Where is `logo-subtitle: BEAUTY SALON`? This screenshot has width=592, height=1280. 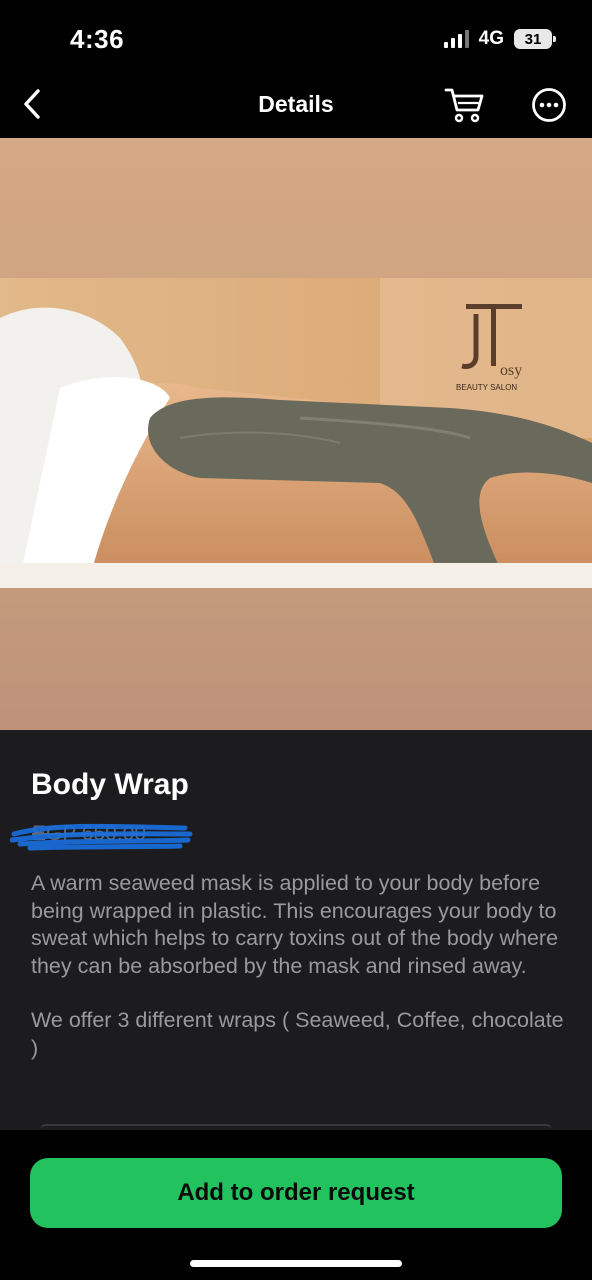
logo-subtitle: BEAUTY SALON is located at coordinates (486, 387).